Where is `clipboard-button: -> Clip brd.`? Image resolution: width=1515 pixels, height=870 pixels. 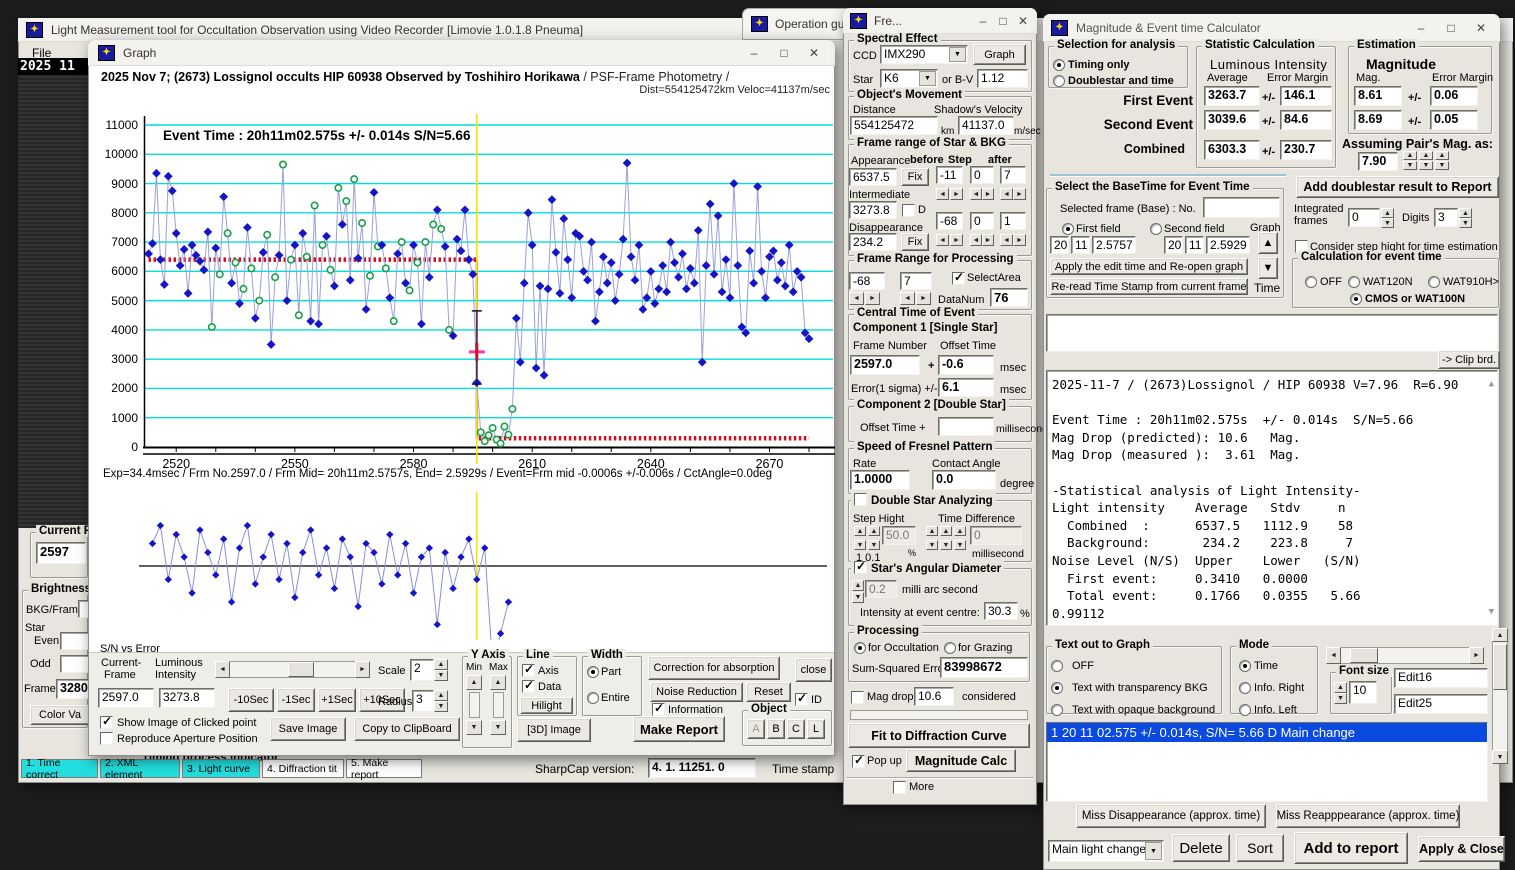
clipboard-button: -> Clip brd. is located at coordinates (1469, 359).